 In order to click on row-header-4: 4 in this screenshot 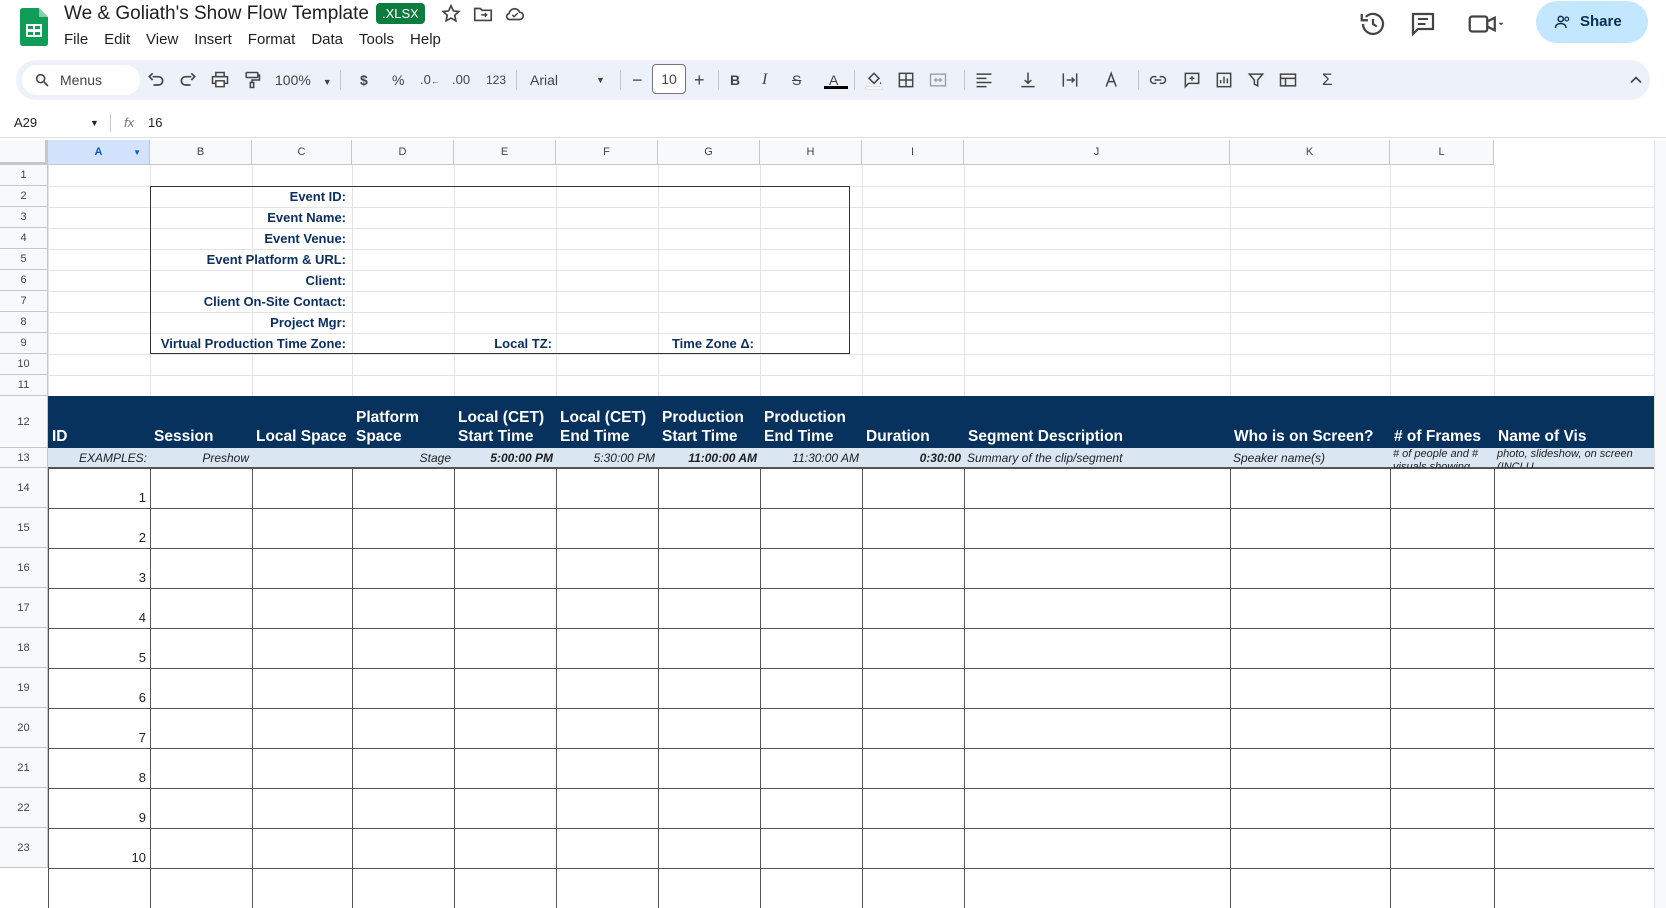, I will do `click(24, 238)`.